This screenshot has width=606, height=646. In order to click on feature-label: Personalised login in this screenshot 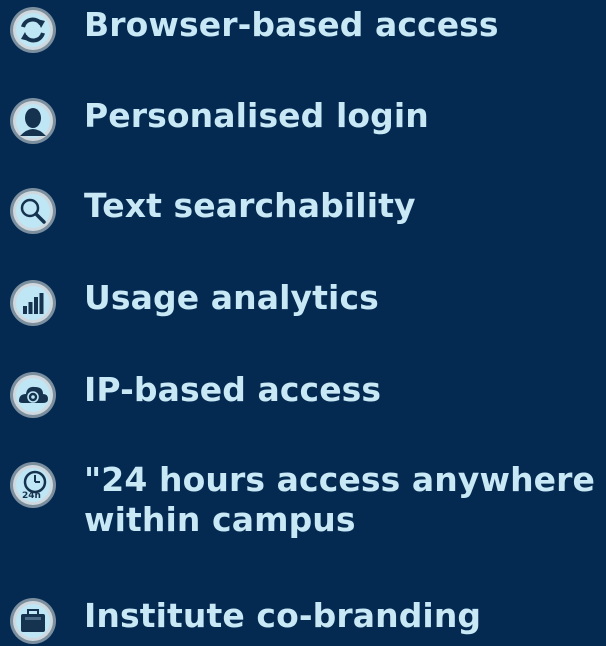, I will do `click(256, 115)`.